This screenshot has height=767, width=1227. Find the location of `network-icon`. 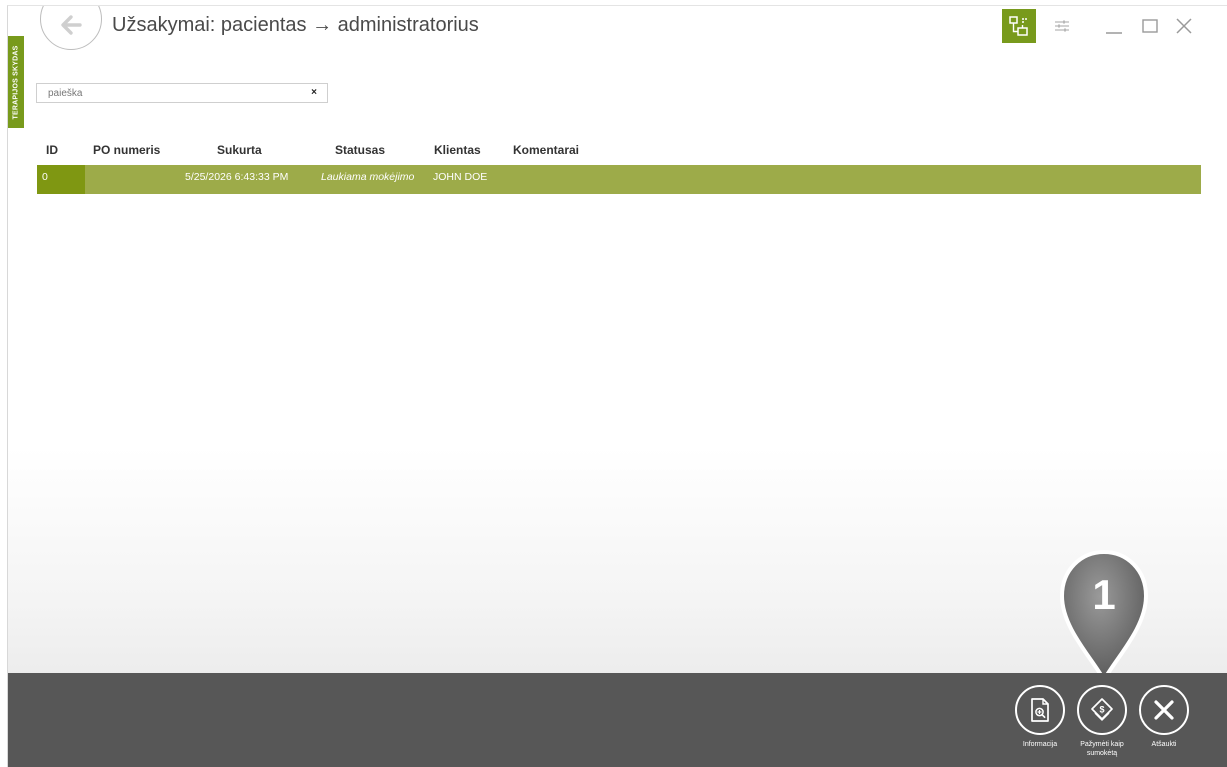

network-icon is located at coordinates (1018, 26).